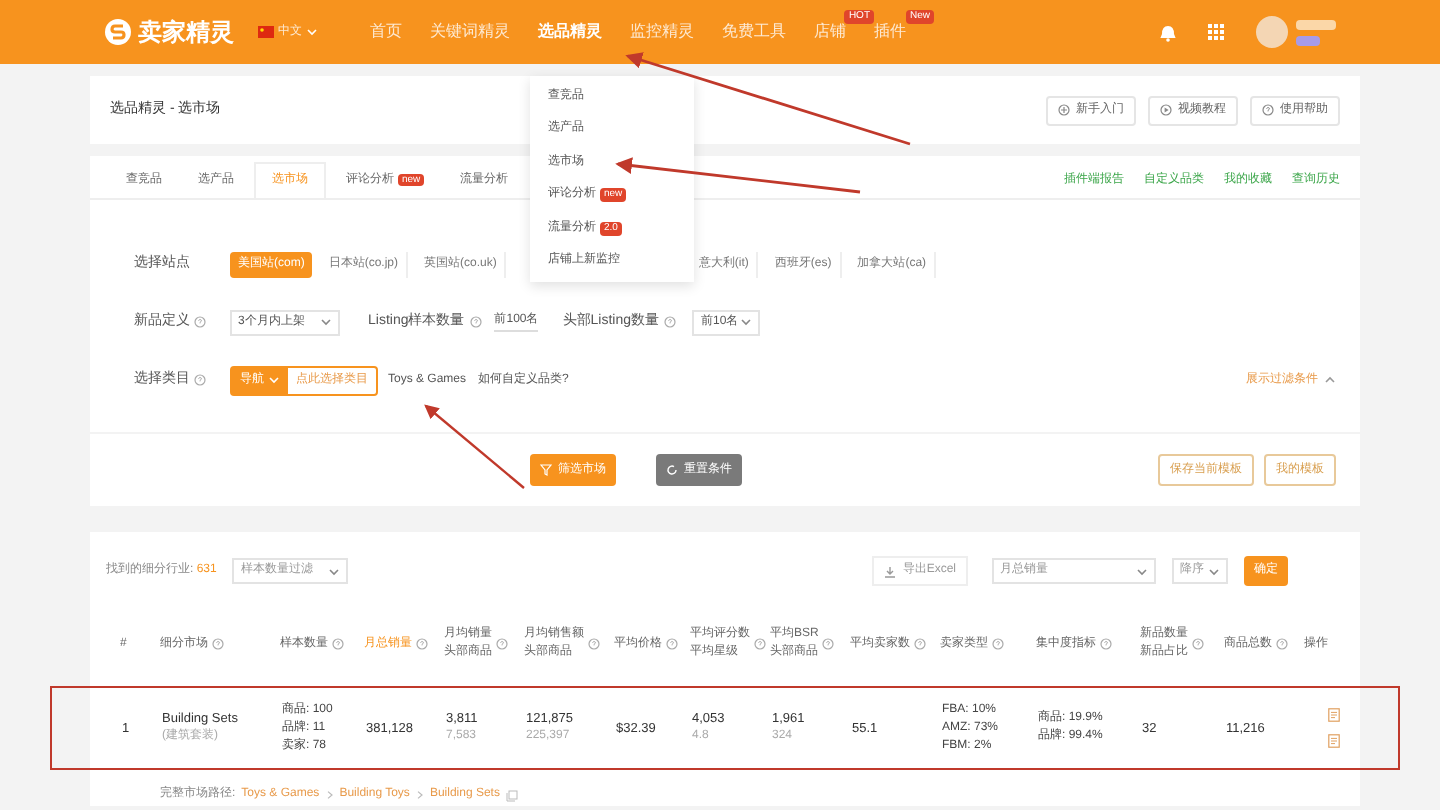  I want to click on plus-icon, so click(1064, 110).